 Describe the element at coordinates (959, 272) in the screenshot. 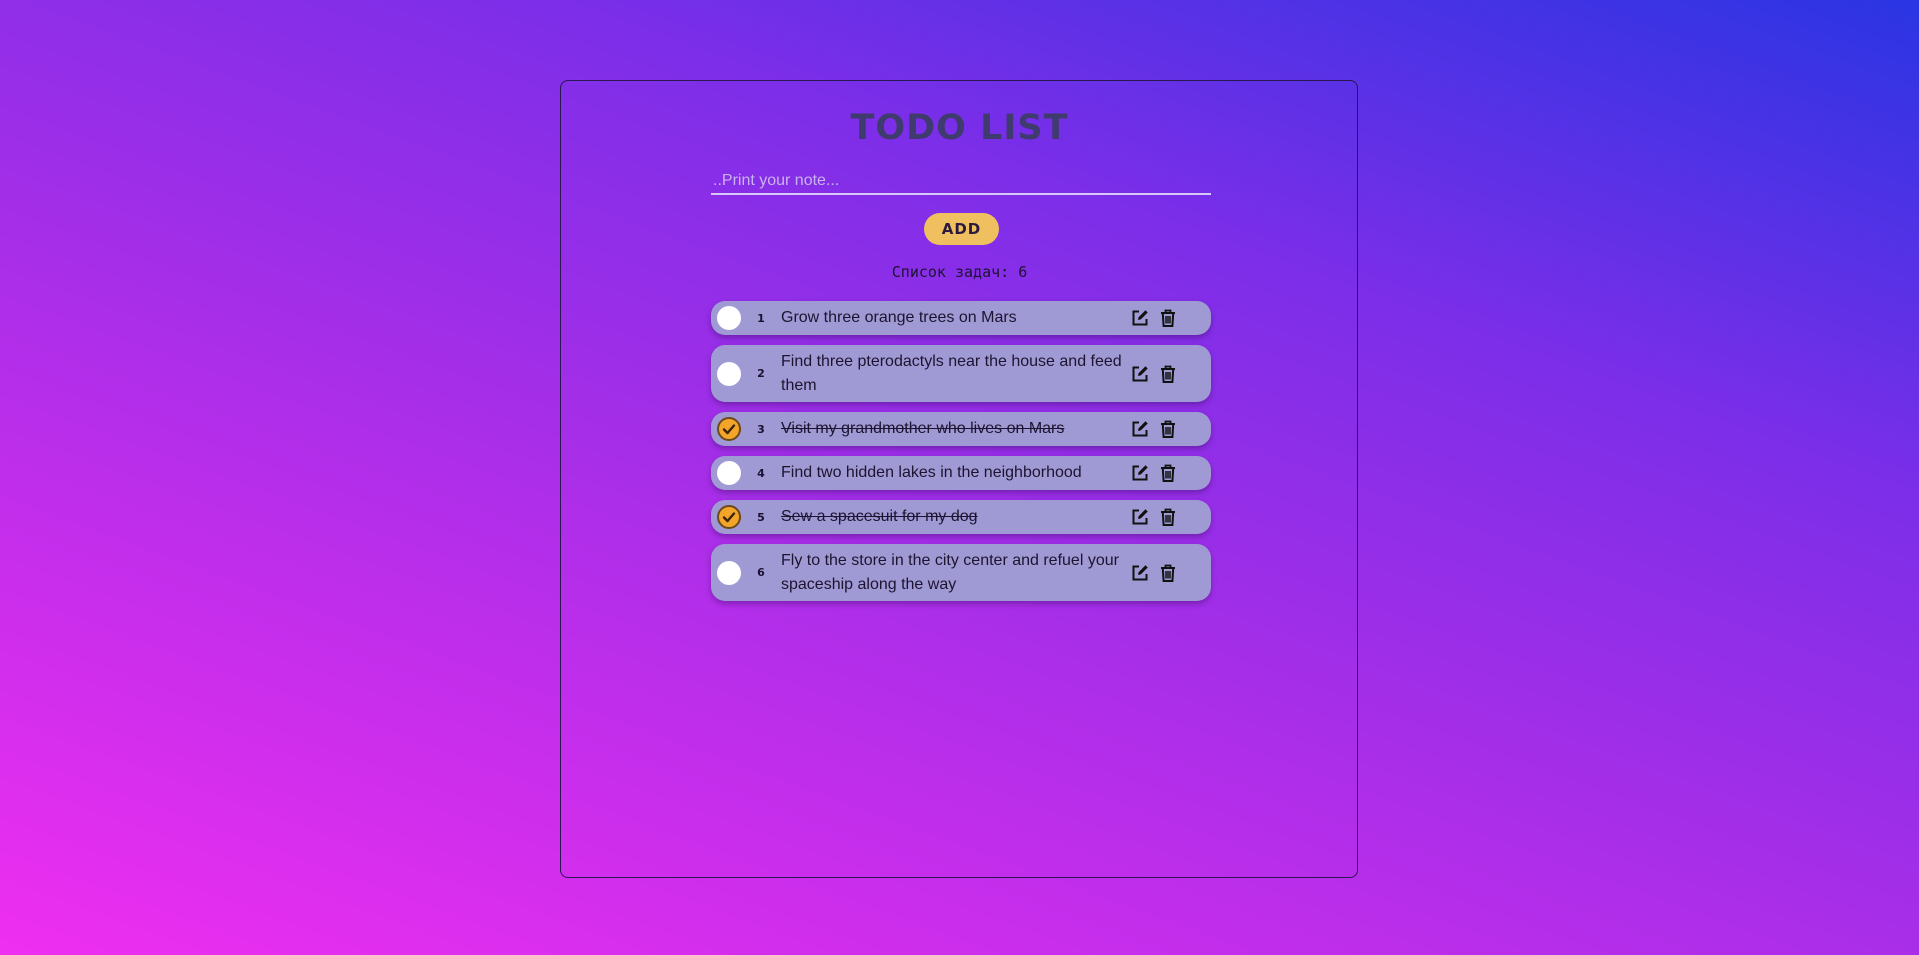

I see `task-counter: Список задач: 6` at that location.